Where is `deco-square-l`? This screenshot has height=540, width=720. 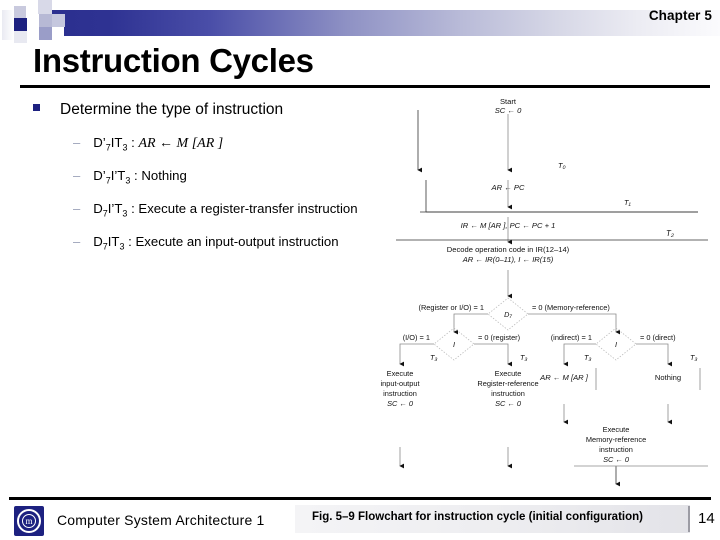
deco-square-l is located at coordinates (20, 37).